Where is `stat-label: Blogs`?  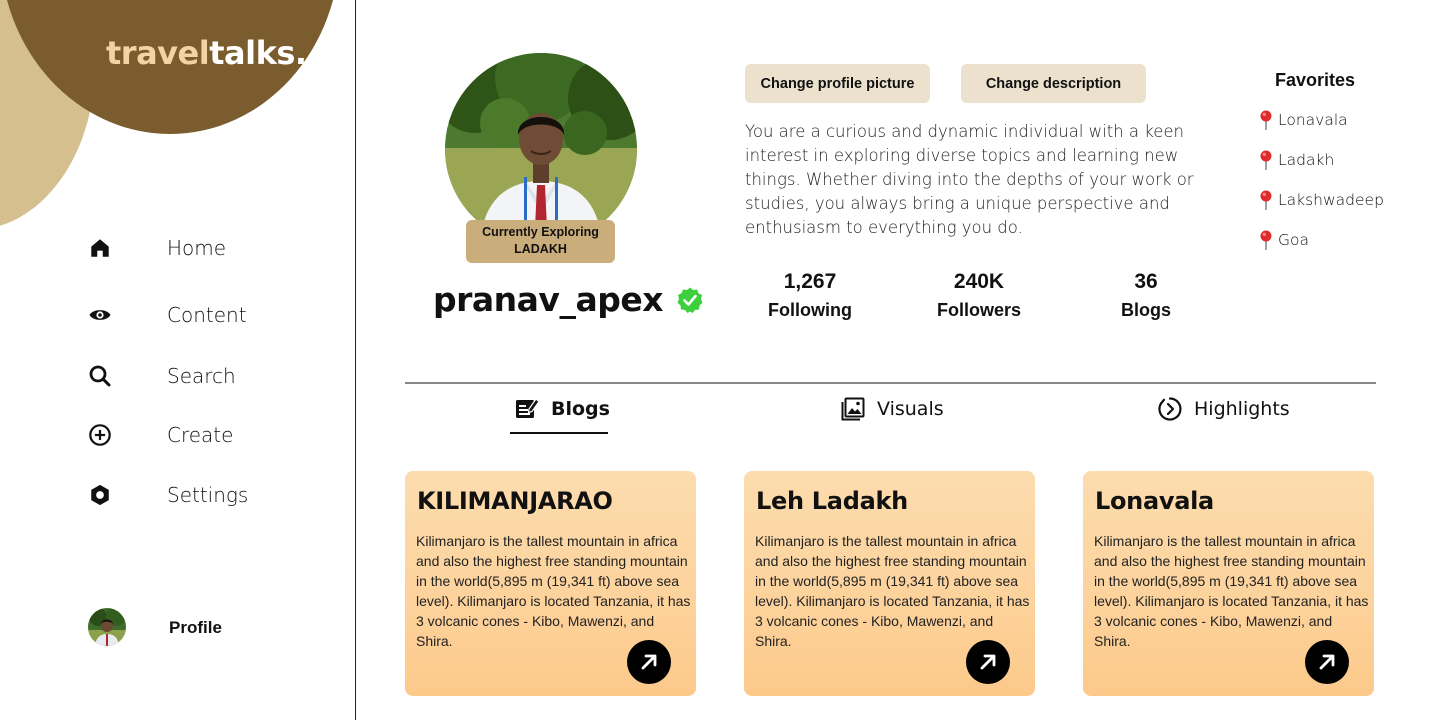
stat-label: Blogs is located at coordinates (1145, 310).